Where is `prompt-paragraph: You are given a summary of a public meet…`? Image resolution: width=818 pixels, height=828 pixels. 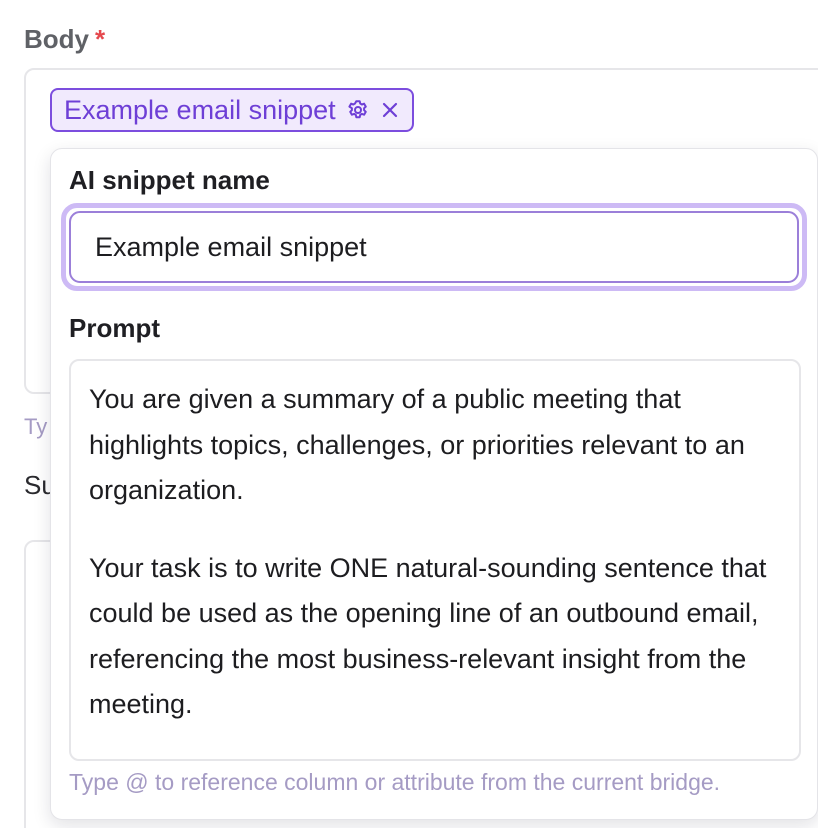
prompt-paragraph: You are given a summary of a public meet… is located at coordinates (417, 444).